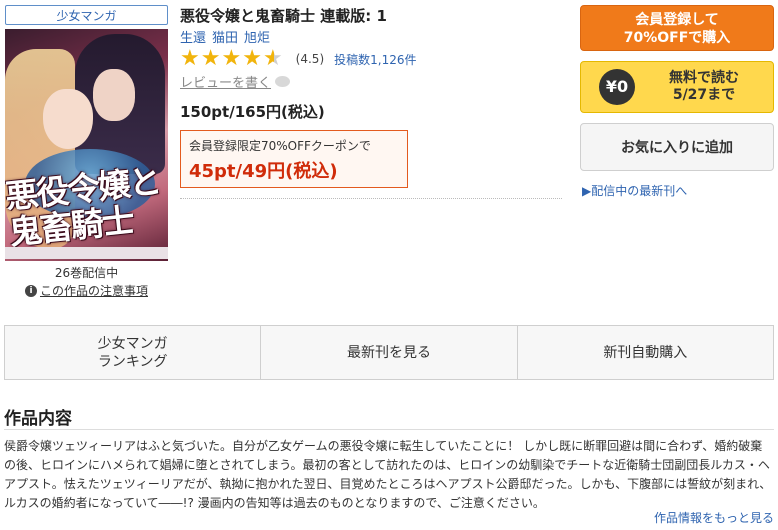 The image size is (778, 530). I want to click on auto-purchase-label: 新刊自動購入, so click(645, 352).